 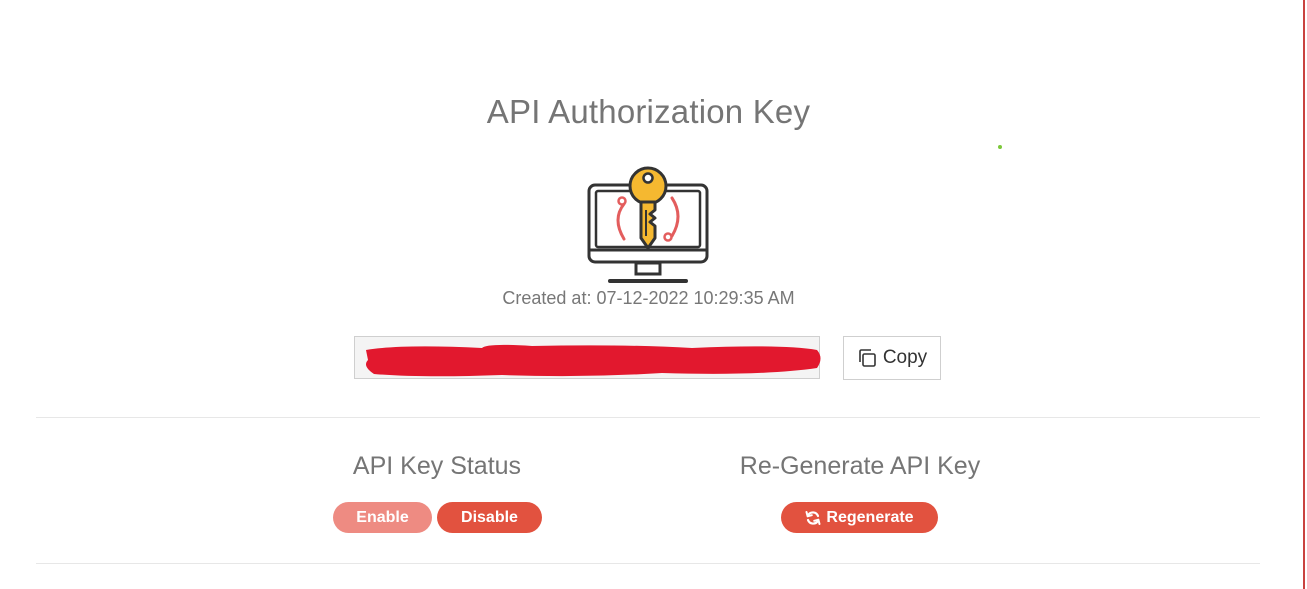 What do you see at coordinates (587, 357) in the screenshot?
I see `api-key-field` at bounding box center [587, 357].